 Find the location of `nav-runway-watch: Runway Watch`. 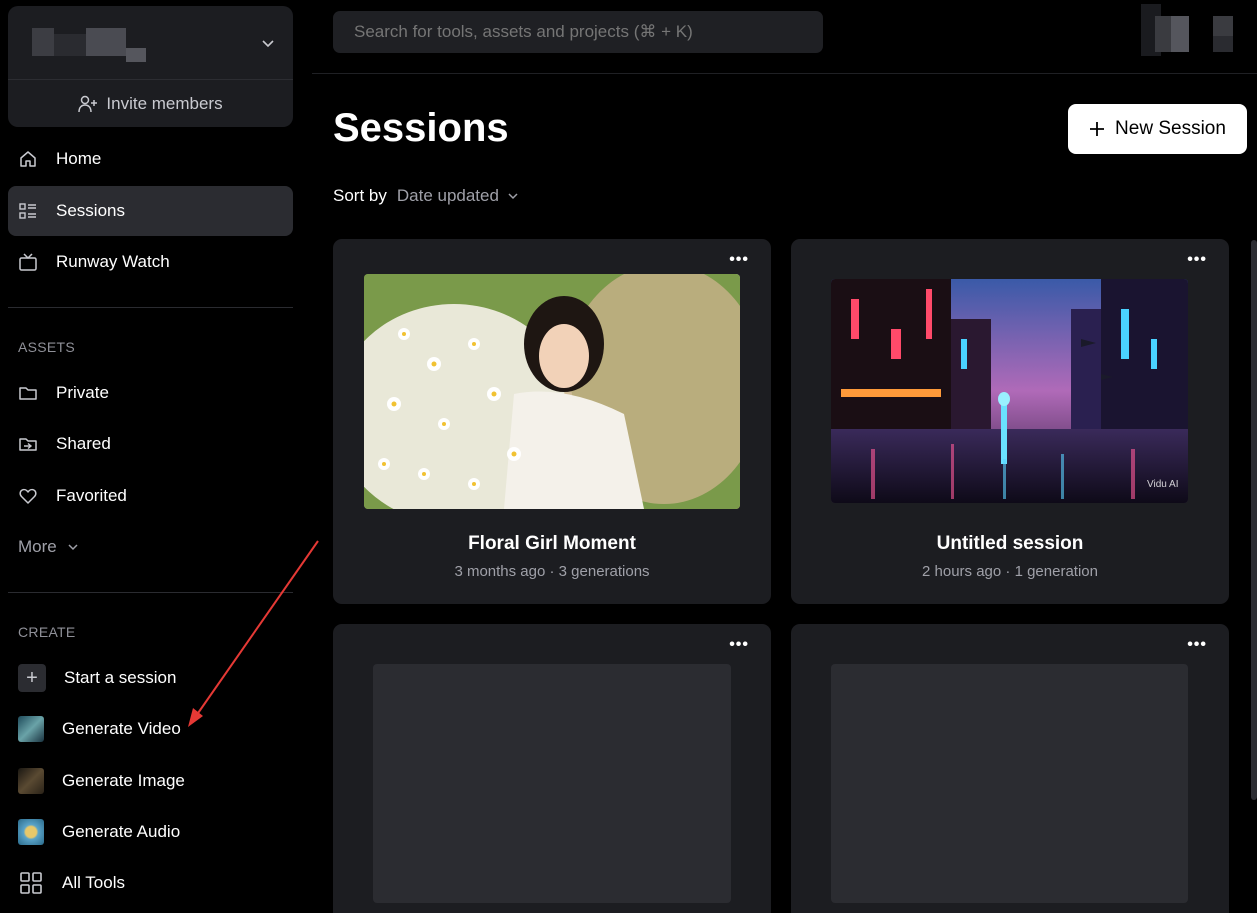

nav-runway-watch: Runway Watch is located at coordinates (150, 262).